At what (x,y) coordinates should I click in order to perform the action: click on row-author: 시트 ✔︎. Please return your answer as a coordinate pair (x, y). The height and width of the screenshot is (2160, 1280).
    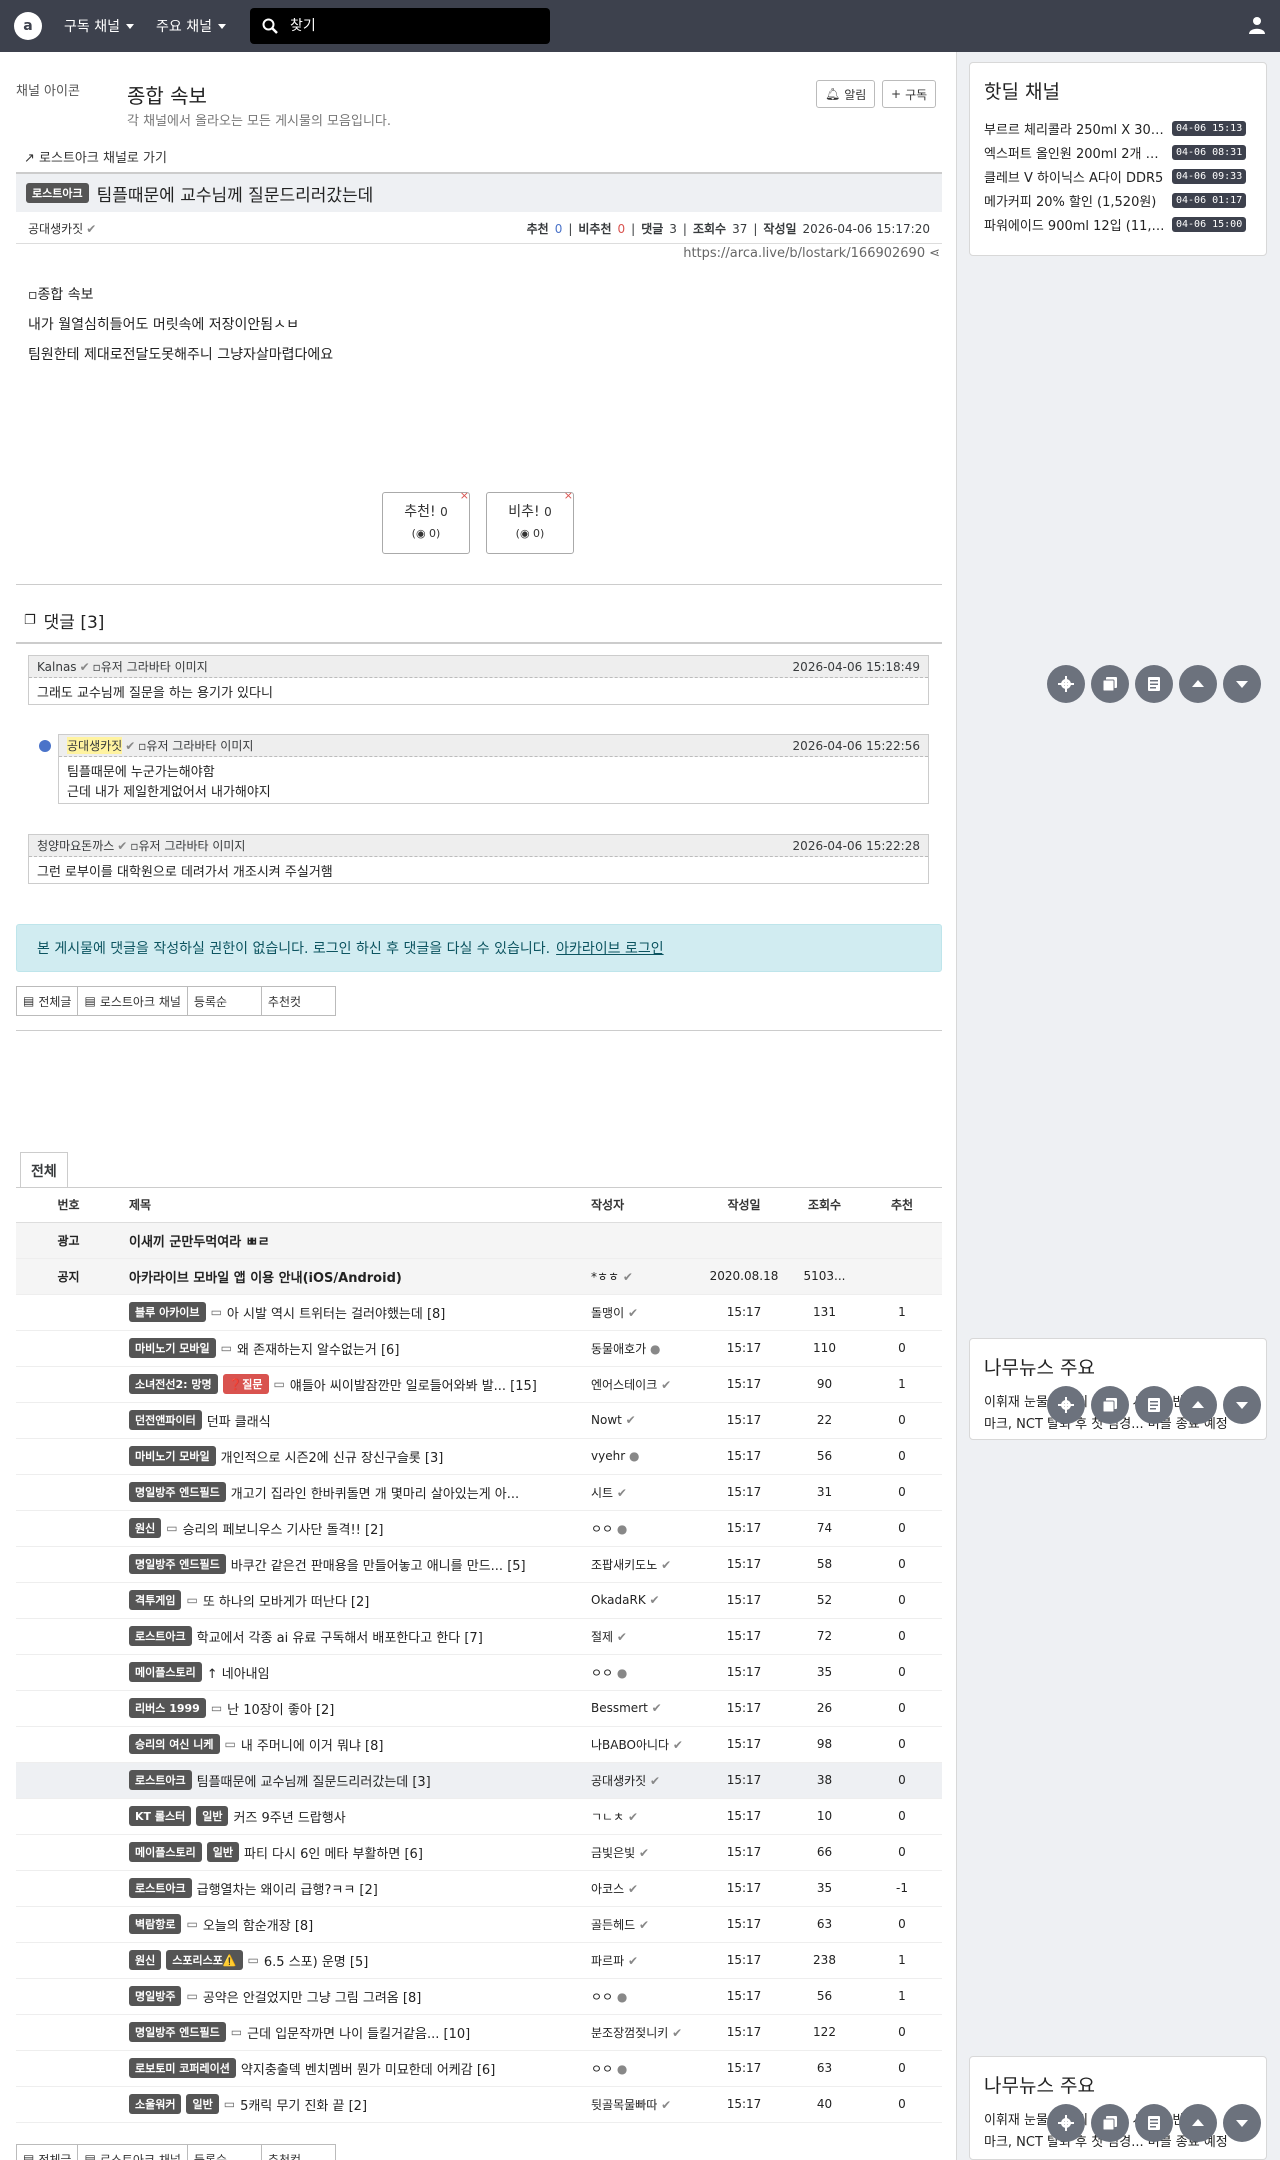
    Looking at the image, I should click on (646, 1492).